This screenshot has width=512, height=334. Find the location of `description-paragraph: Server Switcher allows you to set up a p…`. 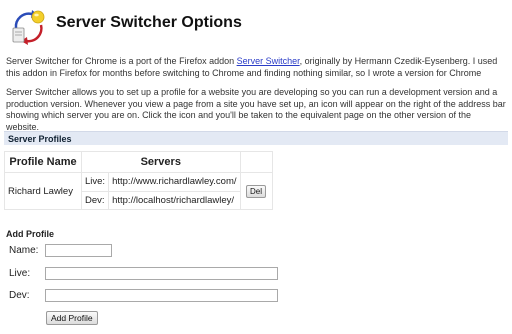

description-paragraph: Server Switcher allows you to set up a p… is located at coordinates (256, 109).